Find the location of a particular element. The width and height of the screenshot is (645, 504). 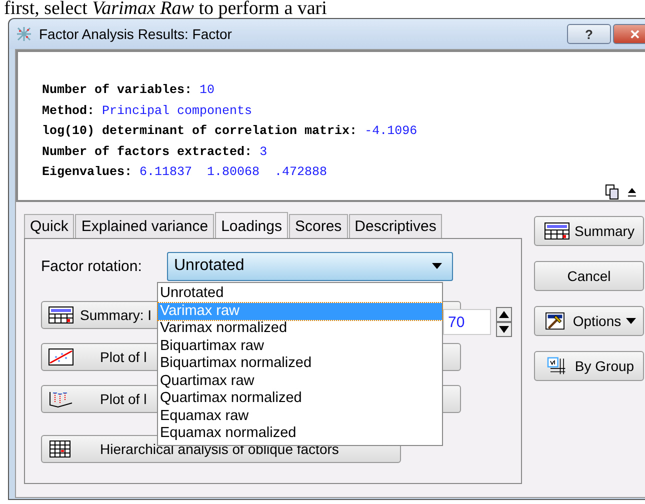

output-value: 3 is located at coordinates (264, 151).